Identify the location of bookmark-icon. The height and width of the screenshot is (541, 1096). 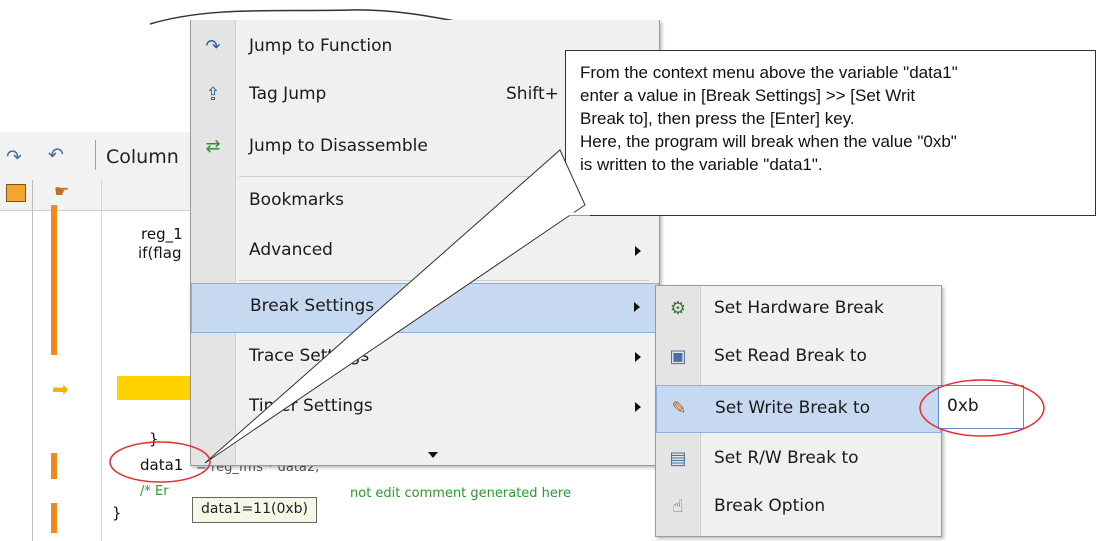
(16, 193).